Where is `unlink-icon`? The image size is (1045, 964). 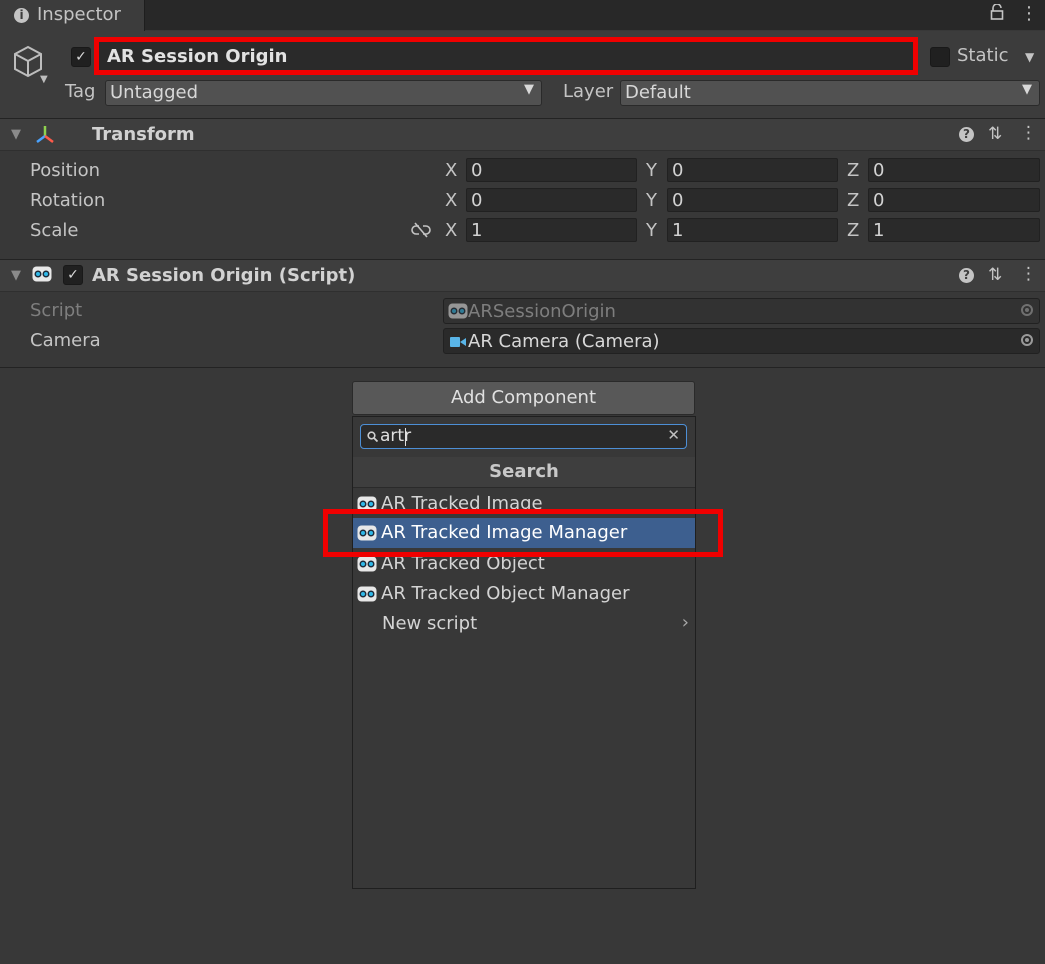 unlink-icon is located at coordinates (421, 232).